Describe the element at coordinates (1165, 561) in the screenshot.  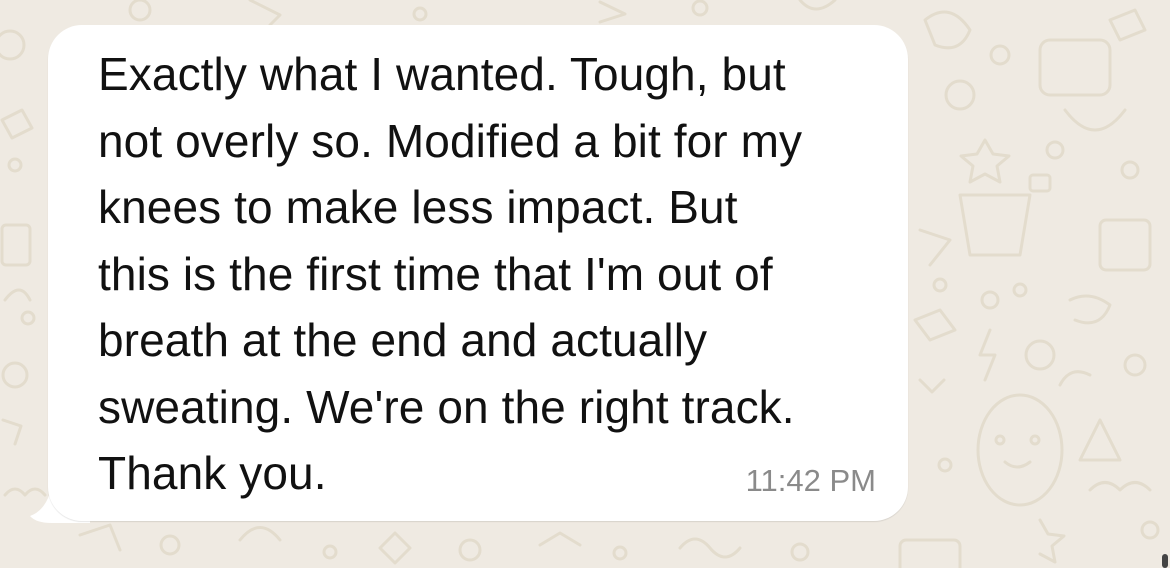
I see `scroll-indicator` at that location.